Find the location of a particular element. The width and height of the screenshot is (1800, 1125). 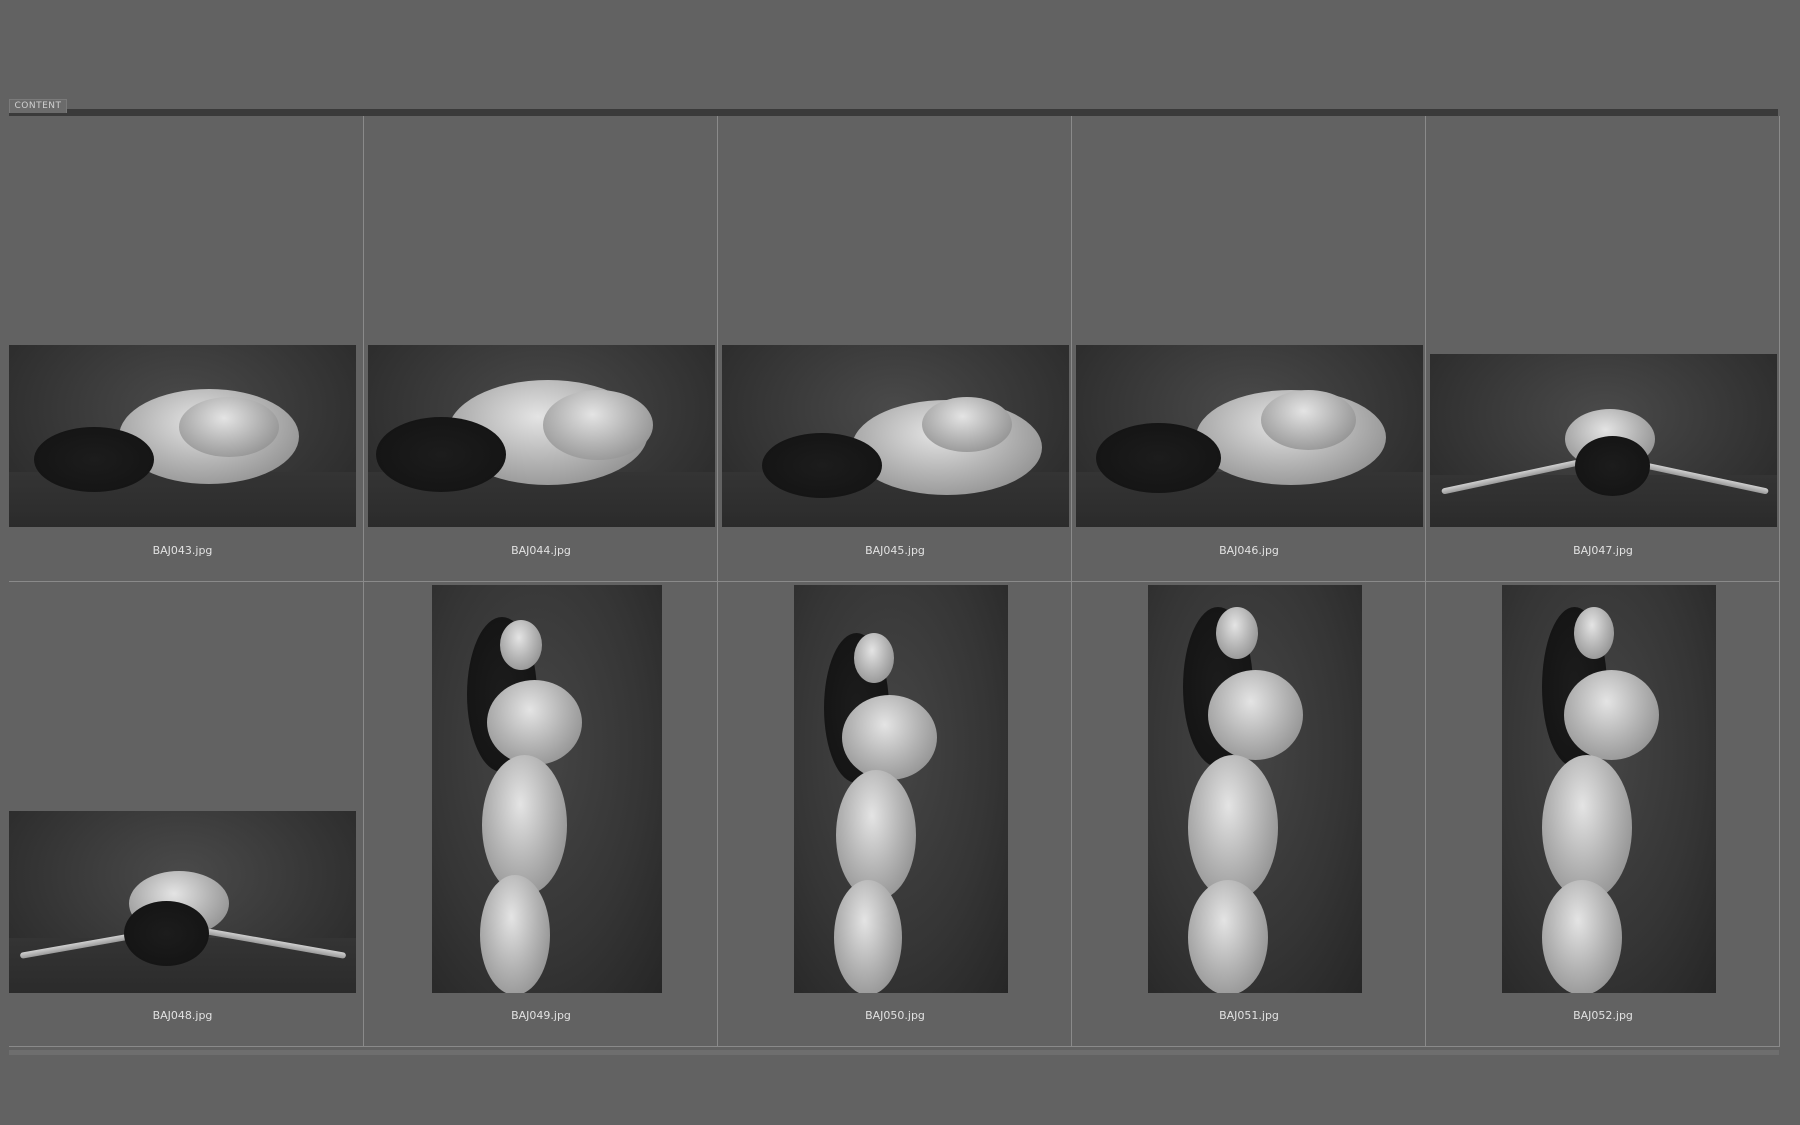

thumbnail-cell: BAJ047.jpg is located at coordinates (1602, 348).